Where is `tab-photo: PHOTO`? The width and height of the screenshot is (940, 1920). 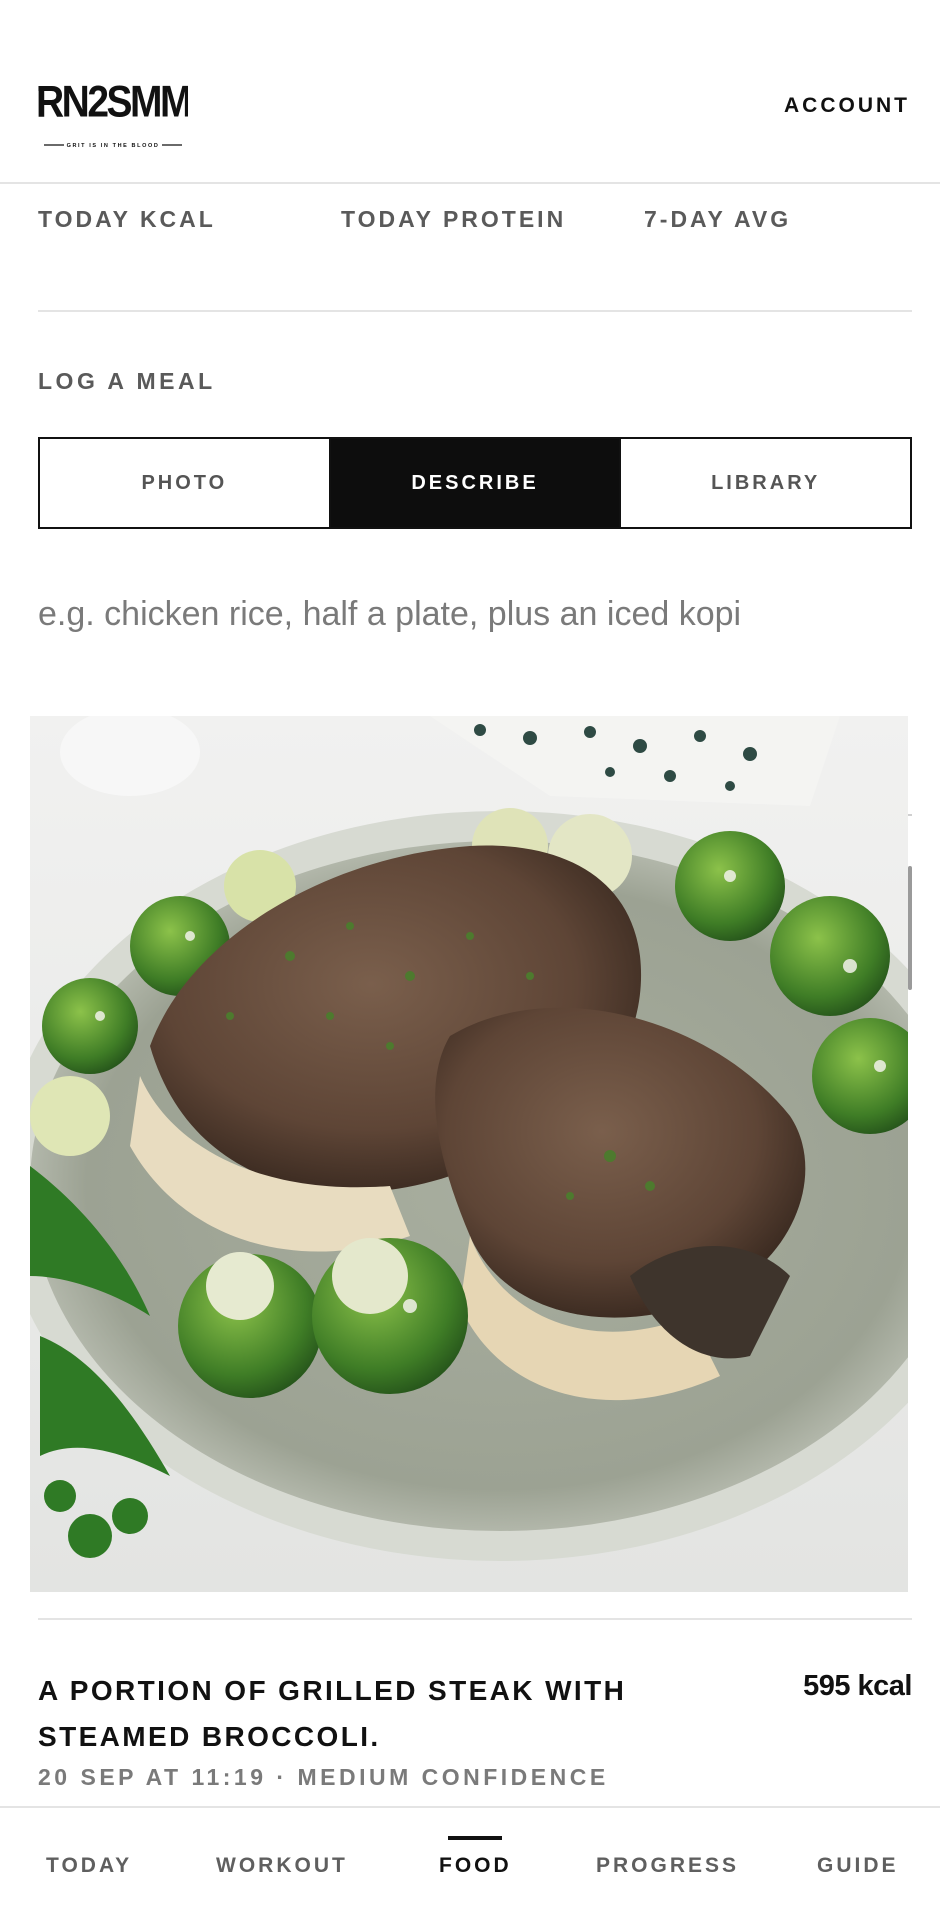 tab-photo: PHOTO is located at coordinates (184, 483).